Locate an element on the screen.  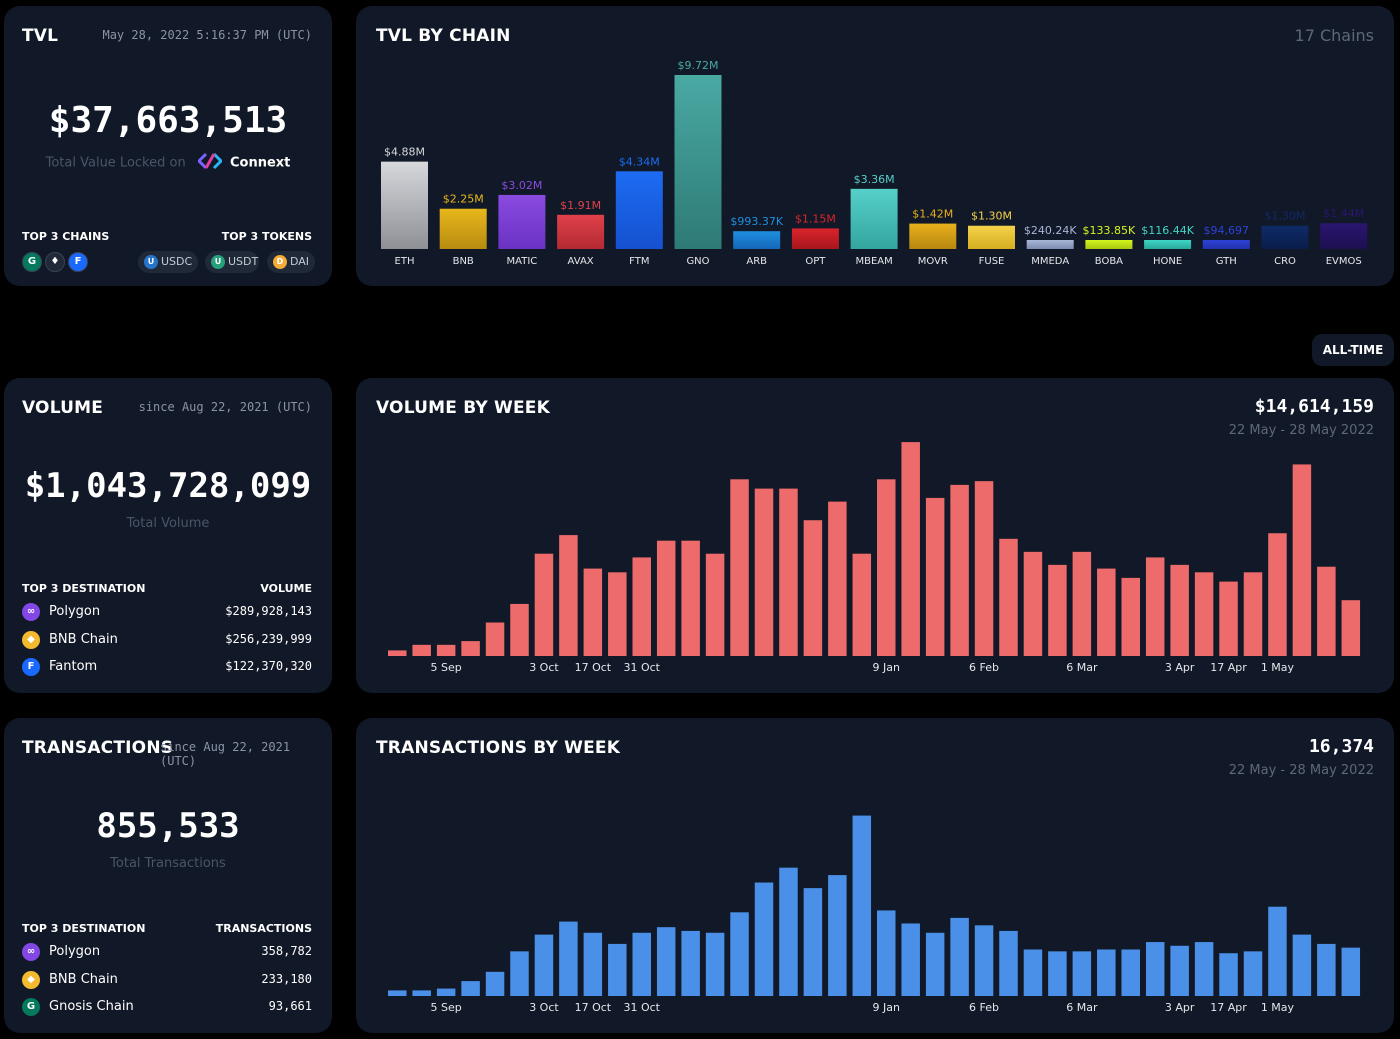
bar-ftm is located at coordinates (639, 210).